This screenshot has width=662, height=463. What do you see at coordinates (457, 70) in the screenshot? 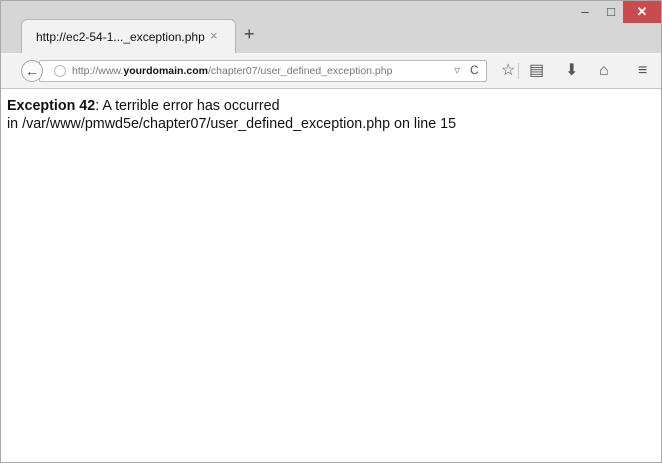
I see `dropdown-icon: ▿` at bounding box center [457, 70].